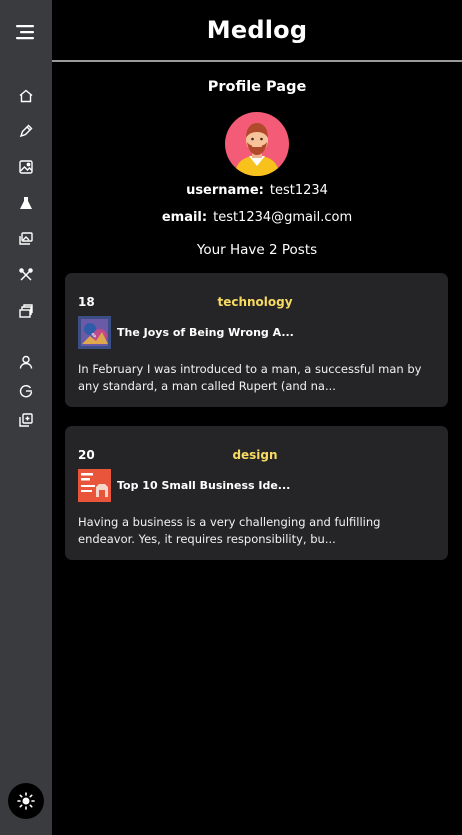 The width and height of the screenshot is (462, 835). I want to click on post-thumbnail: ✎, so click(94, 332).